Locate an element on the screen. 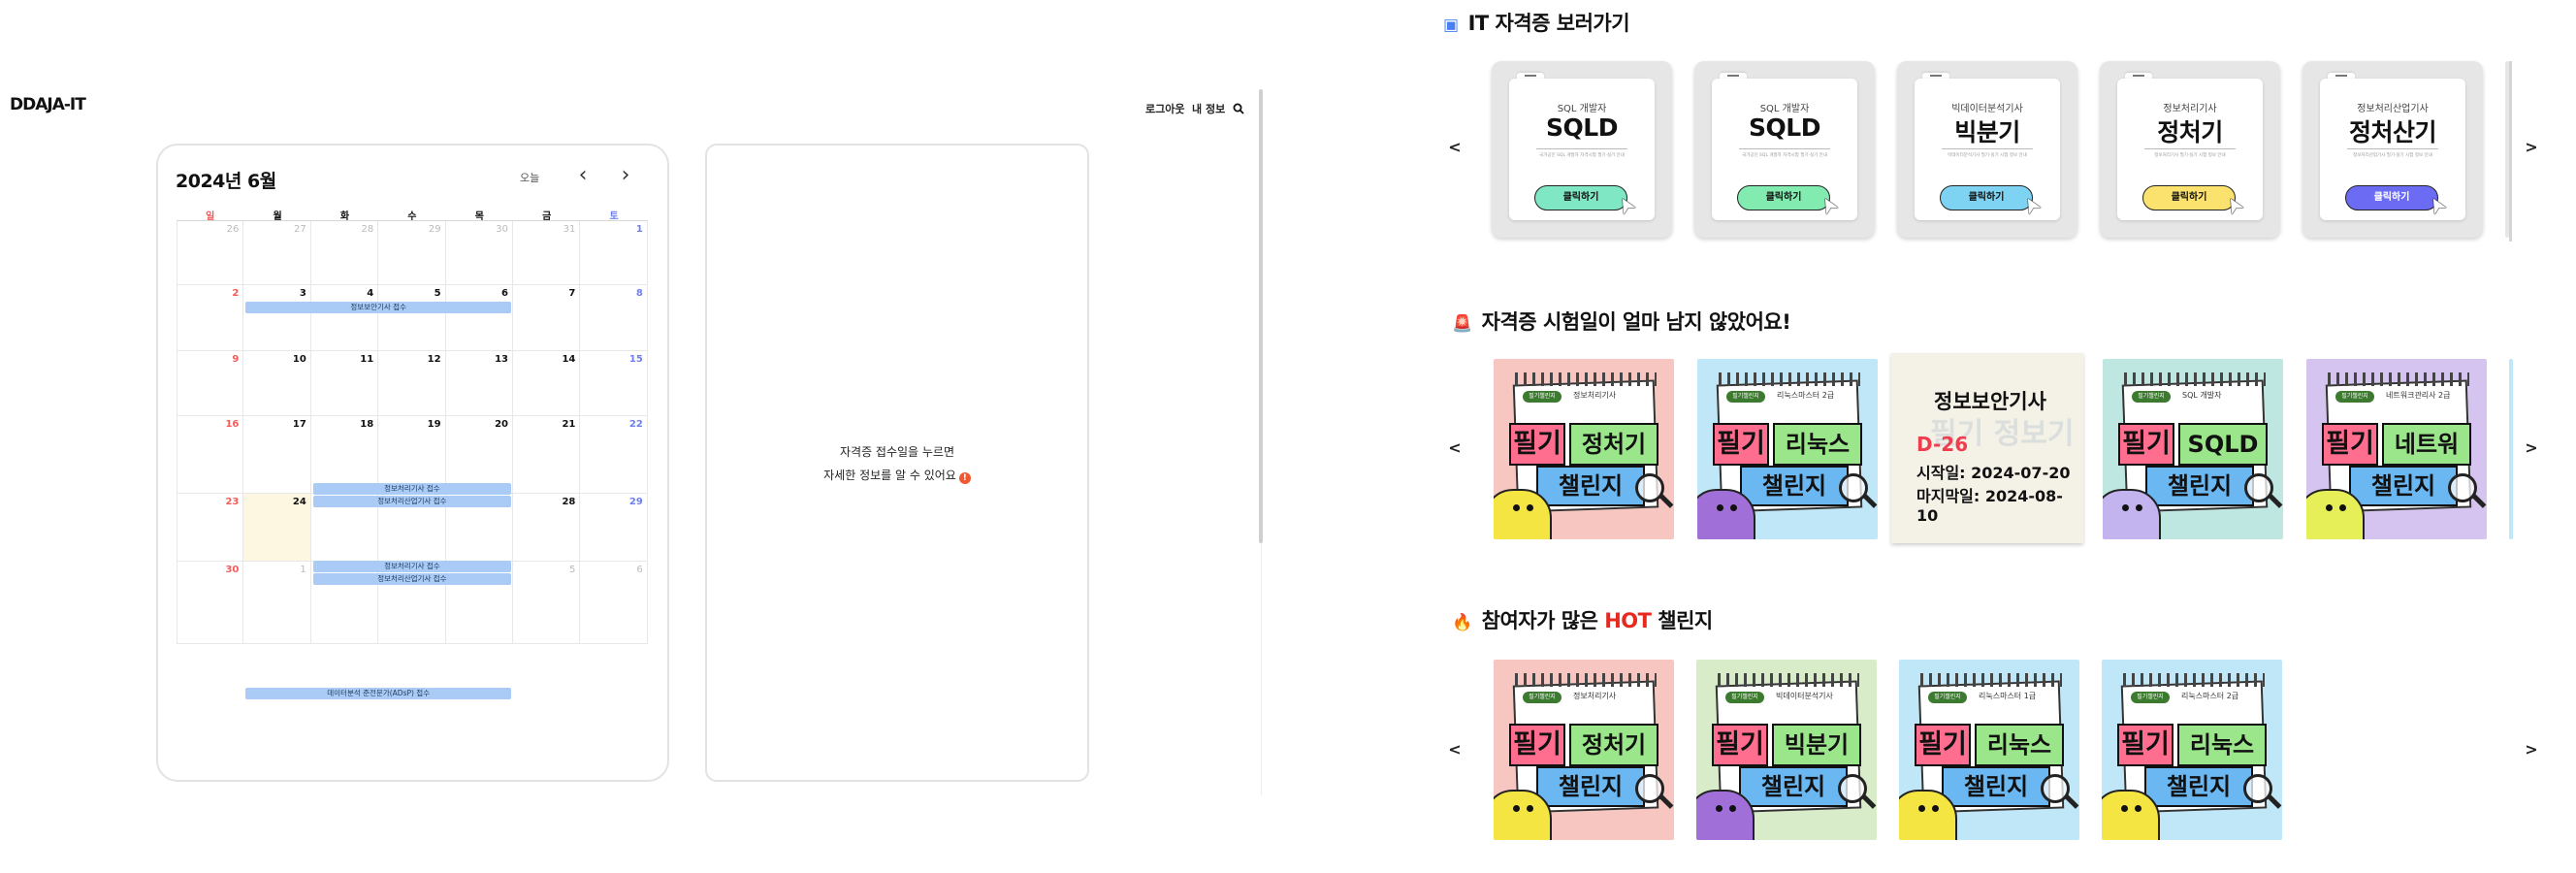 Image resolution: width=2576 pixels, height=873 pixels. calendar-day-cell: 13 is located at coordinates (479, 383).